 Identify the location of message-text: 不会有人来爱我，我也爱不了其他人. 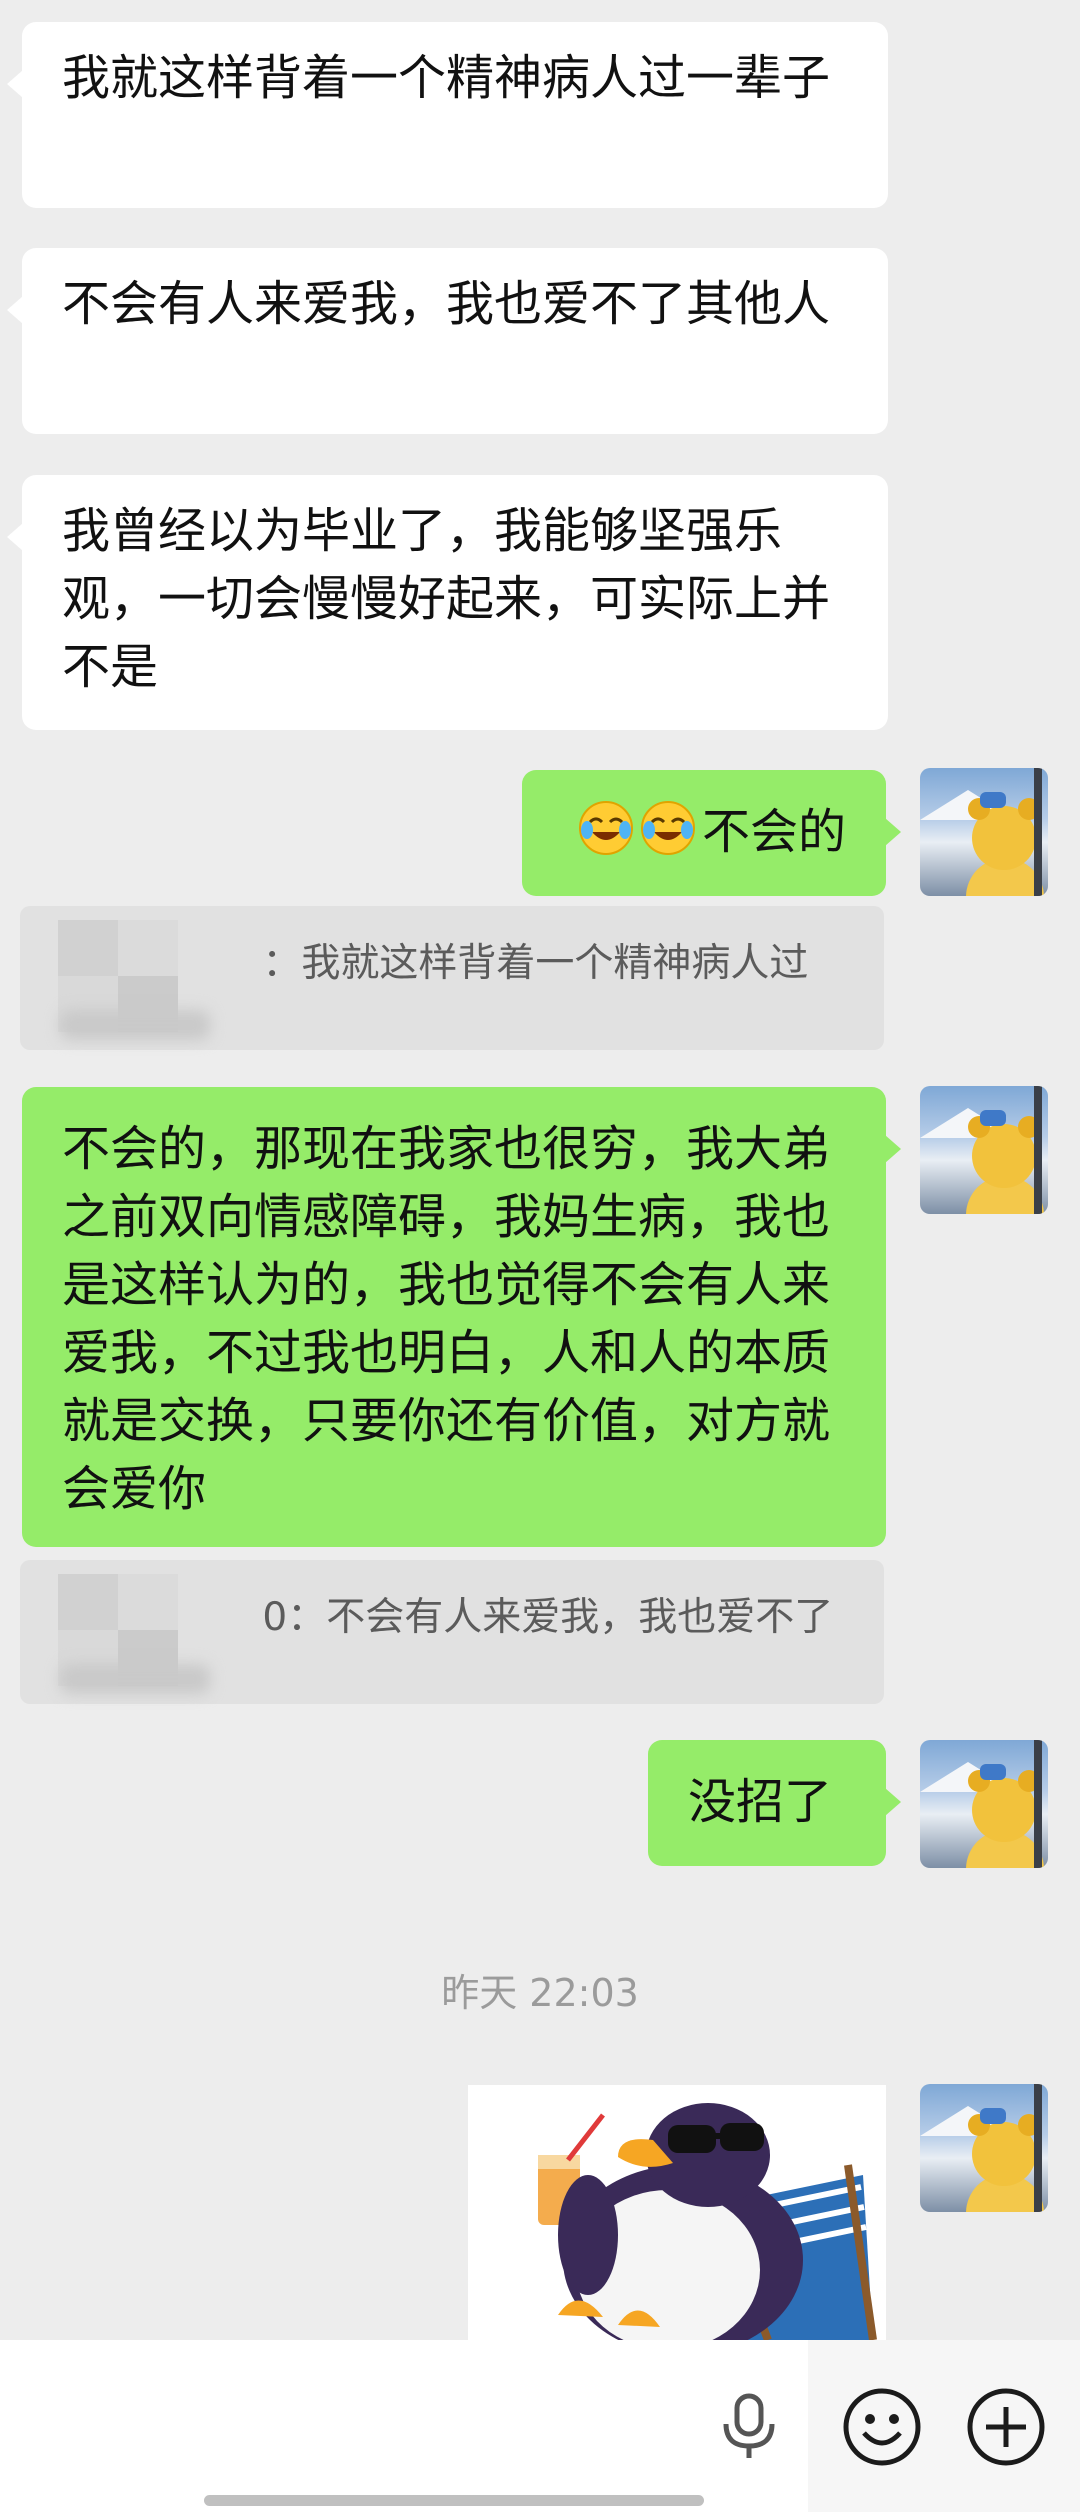
(446, 304).